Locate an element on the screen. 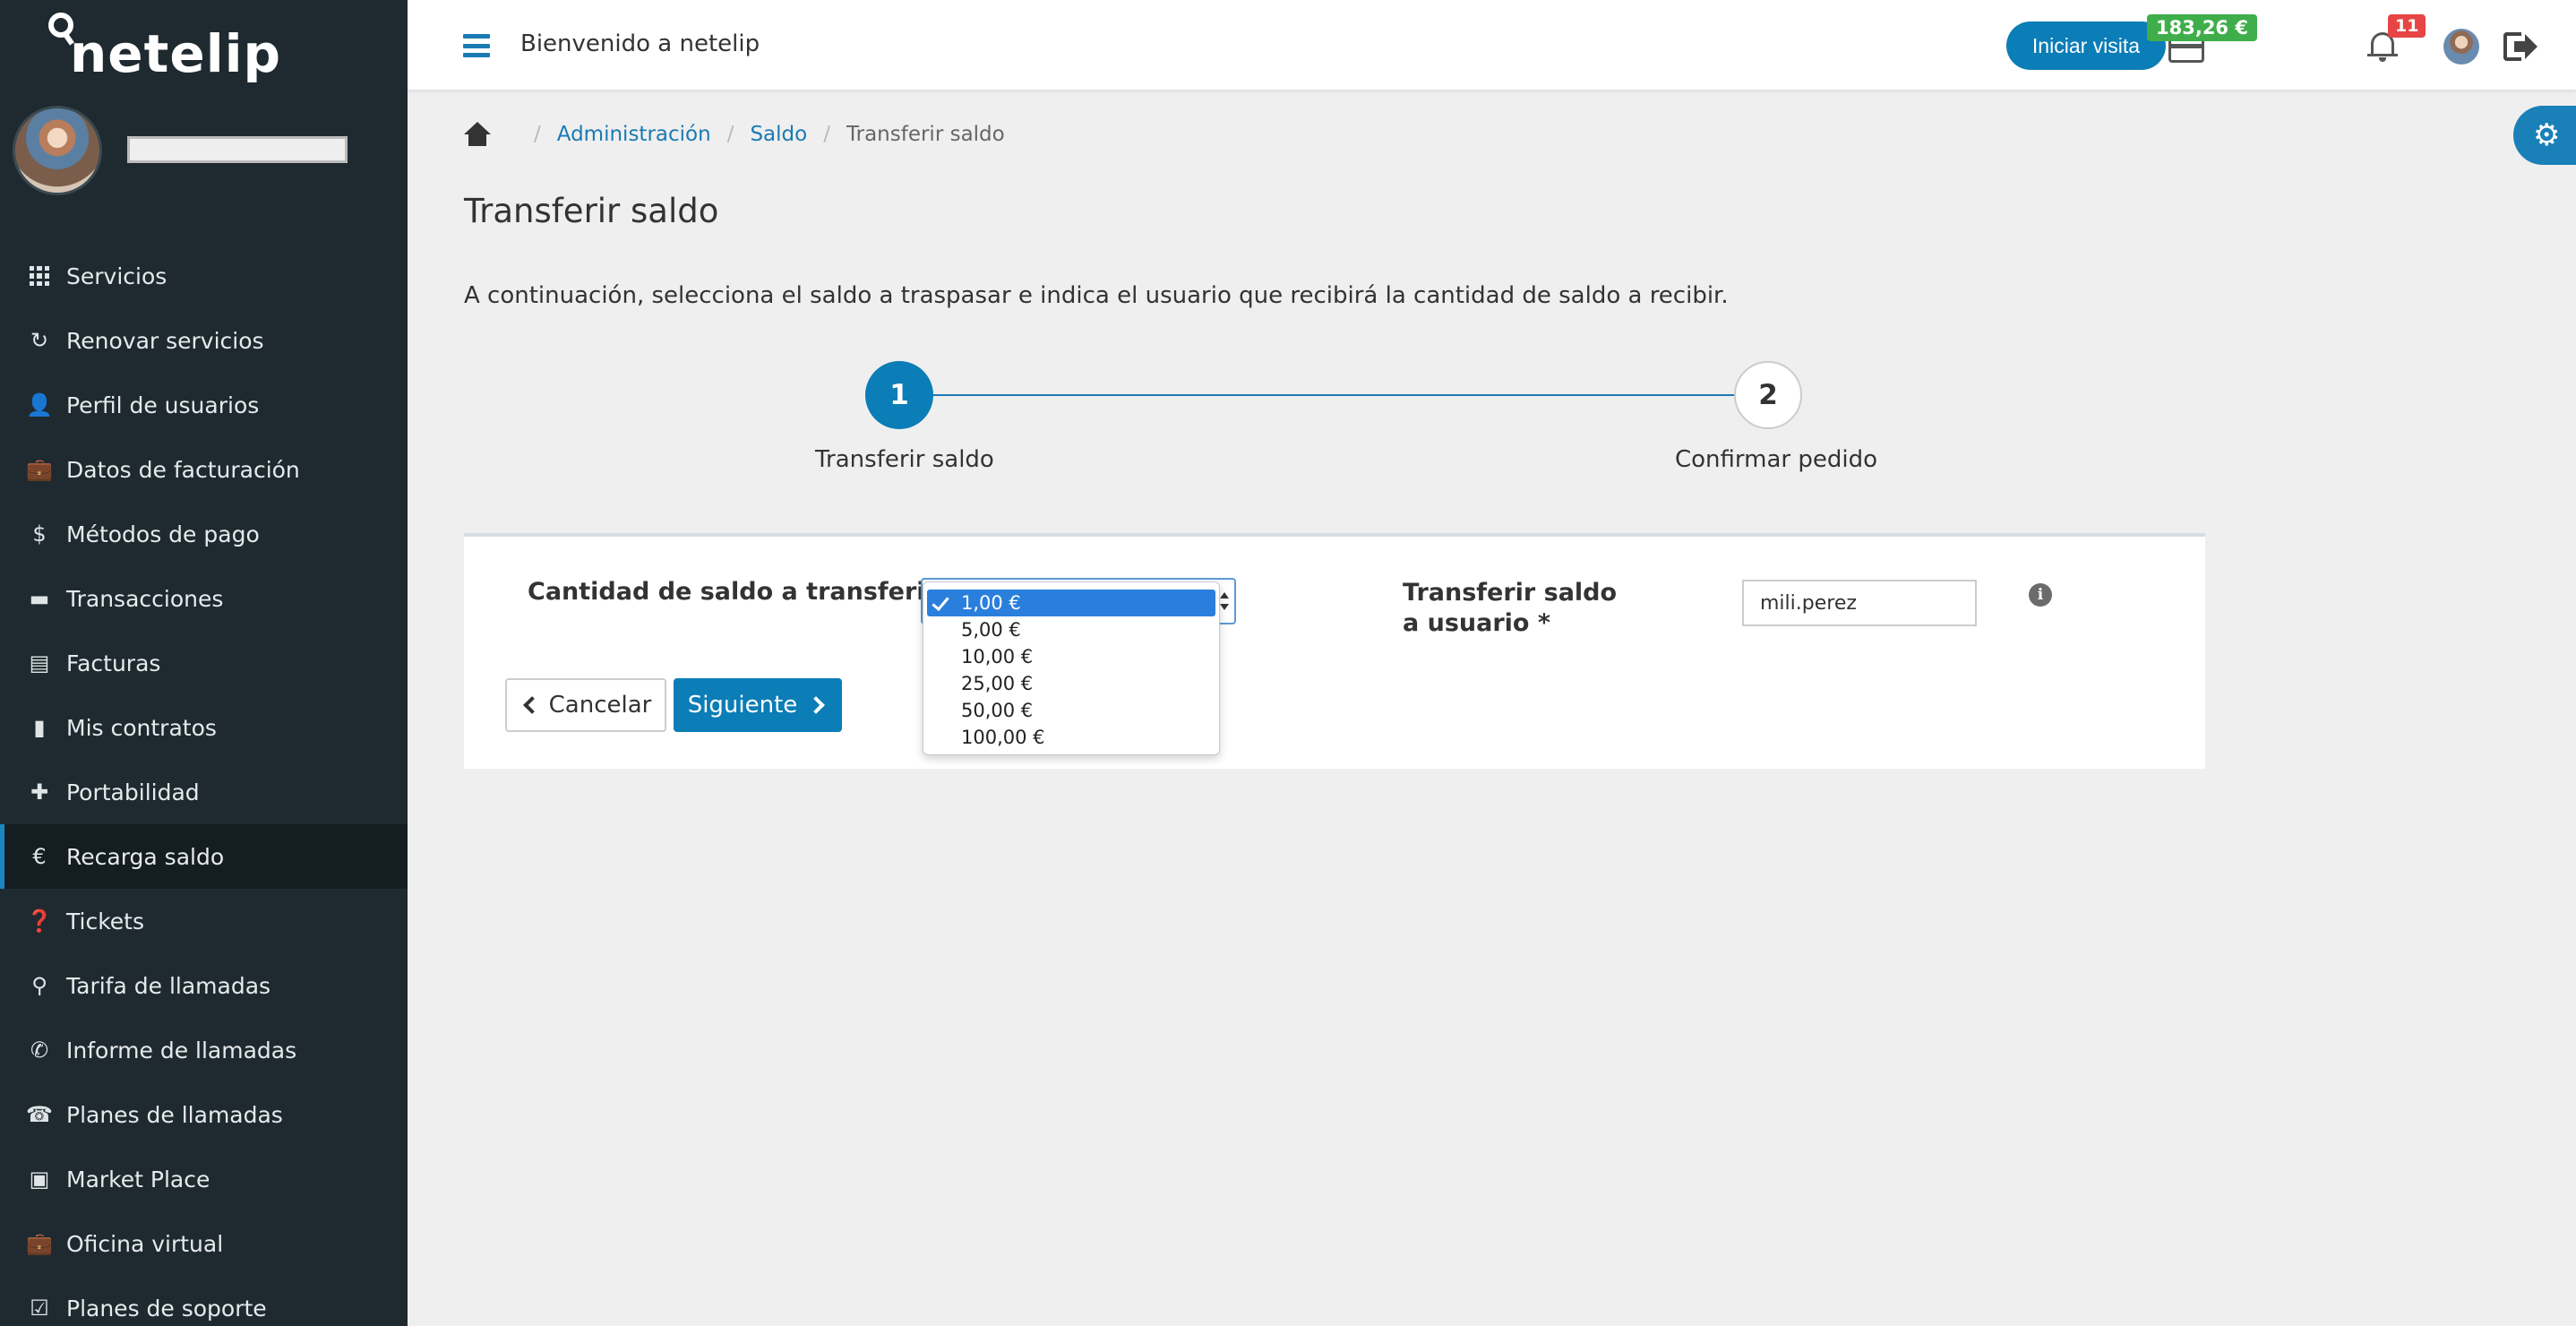 The height and width of the screenshot is (1326, 2576). step-2-label: Confirmar pedido is located at coordinates (1776, 460).